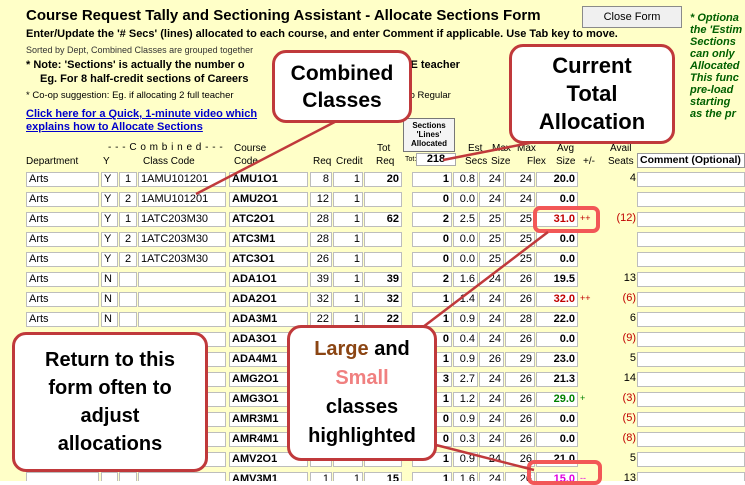 This screenshot has width=745, height=485. I want to click on small-pointer, so click(485, 457).